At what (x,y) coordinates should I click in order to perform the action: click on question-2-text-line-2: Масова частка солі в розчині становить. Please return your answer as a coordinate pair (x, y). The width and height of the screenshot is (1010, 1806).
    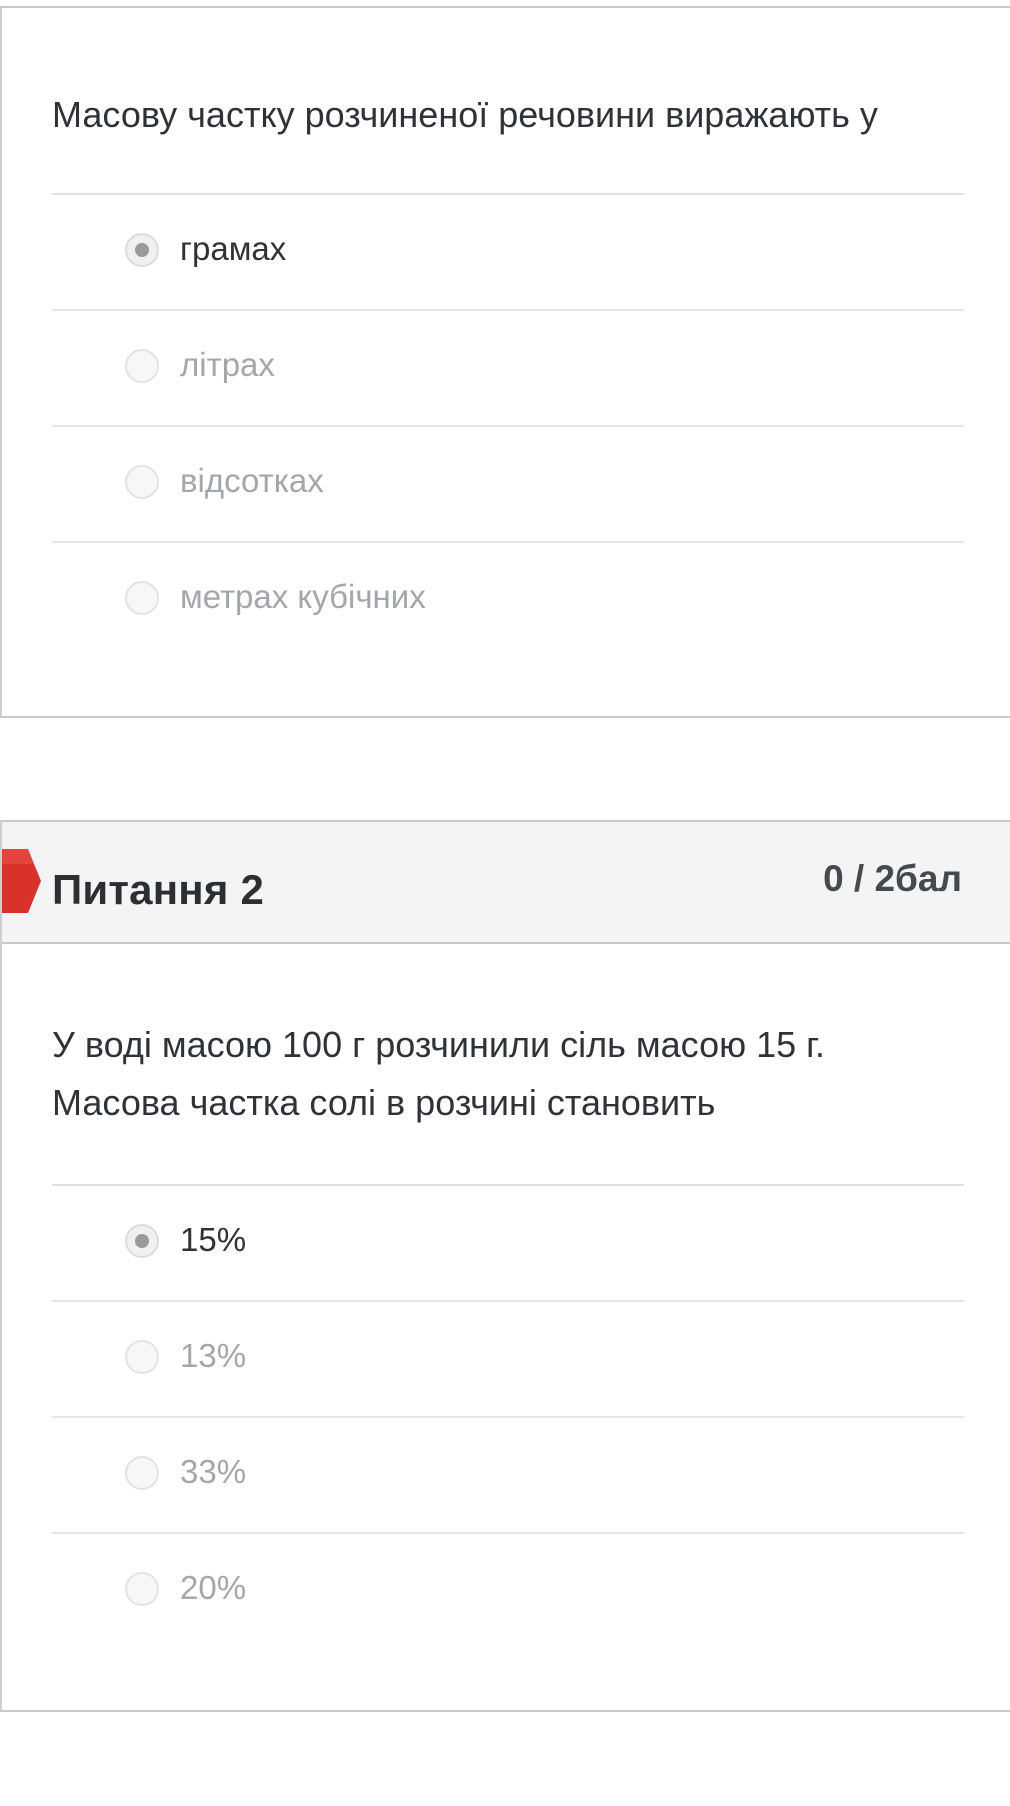
    Looking at the image, I should click on (384, 1102).